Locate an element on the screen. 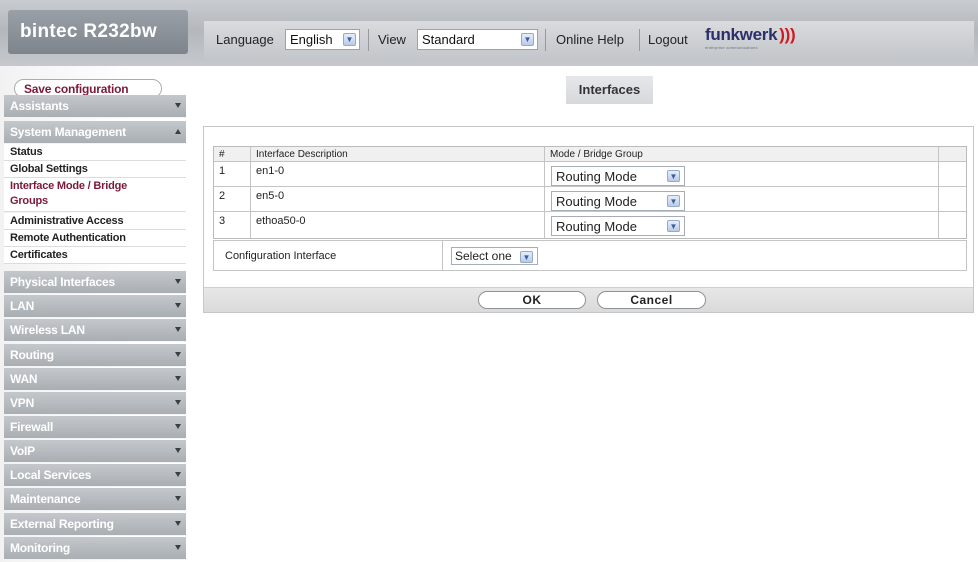  language-select: English ▼ is located at coordinates (322, 39).